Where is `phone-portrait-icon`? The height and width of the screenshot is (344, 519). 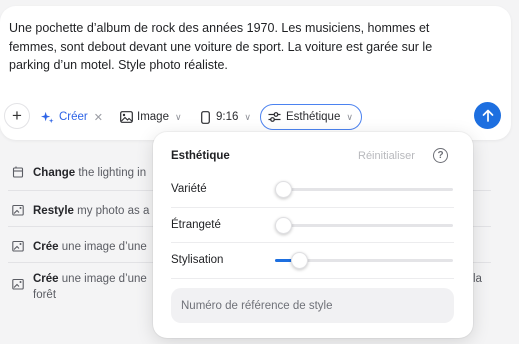 phone-portrait-icon is located at coordinates (205, 117).